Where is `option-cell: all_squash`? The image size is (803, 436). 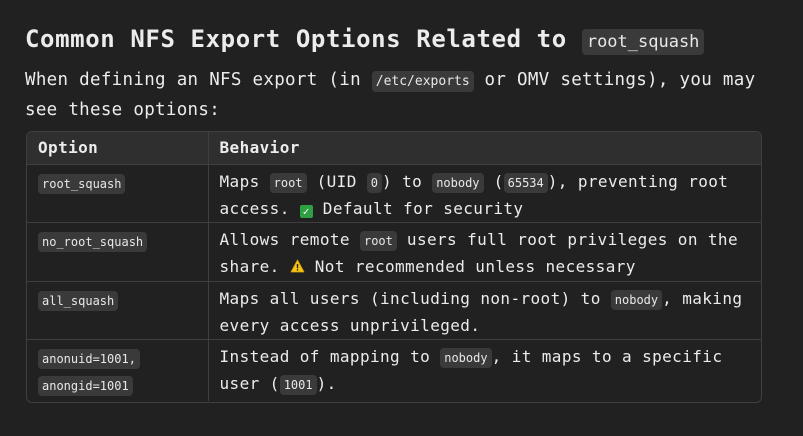 option-cell: all_squash is located at coordinates (117, 310).